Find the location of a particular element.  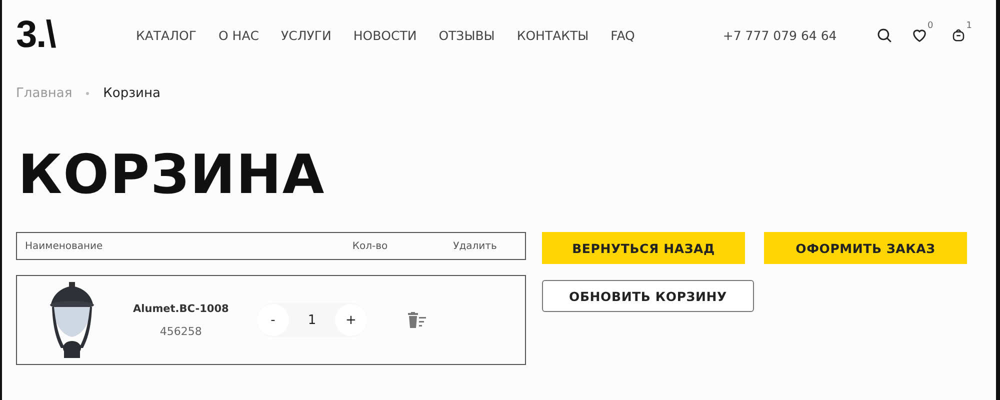

nav-link: УСЛУГИ is located at coordinates (306, 35).